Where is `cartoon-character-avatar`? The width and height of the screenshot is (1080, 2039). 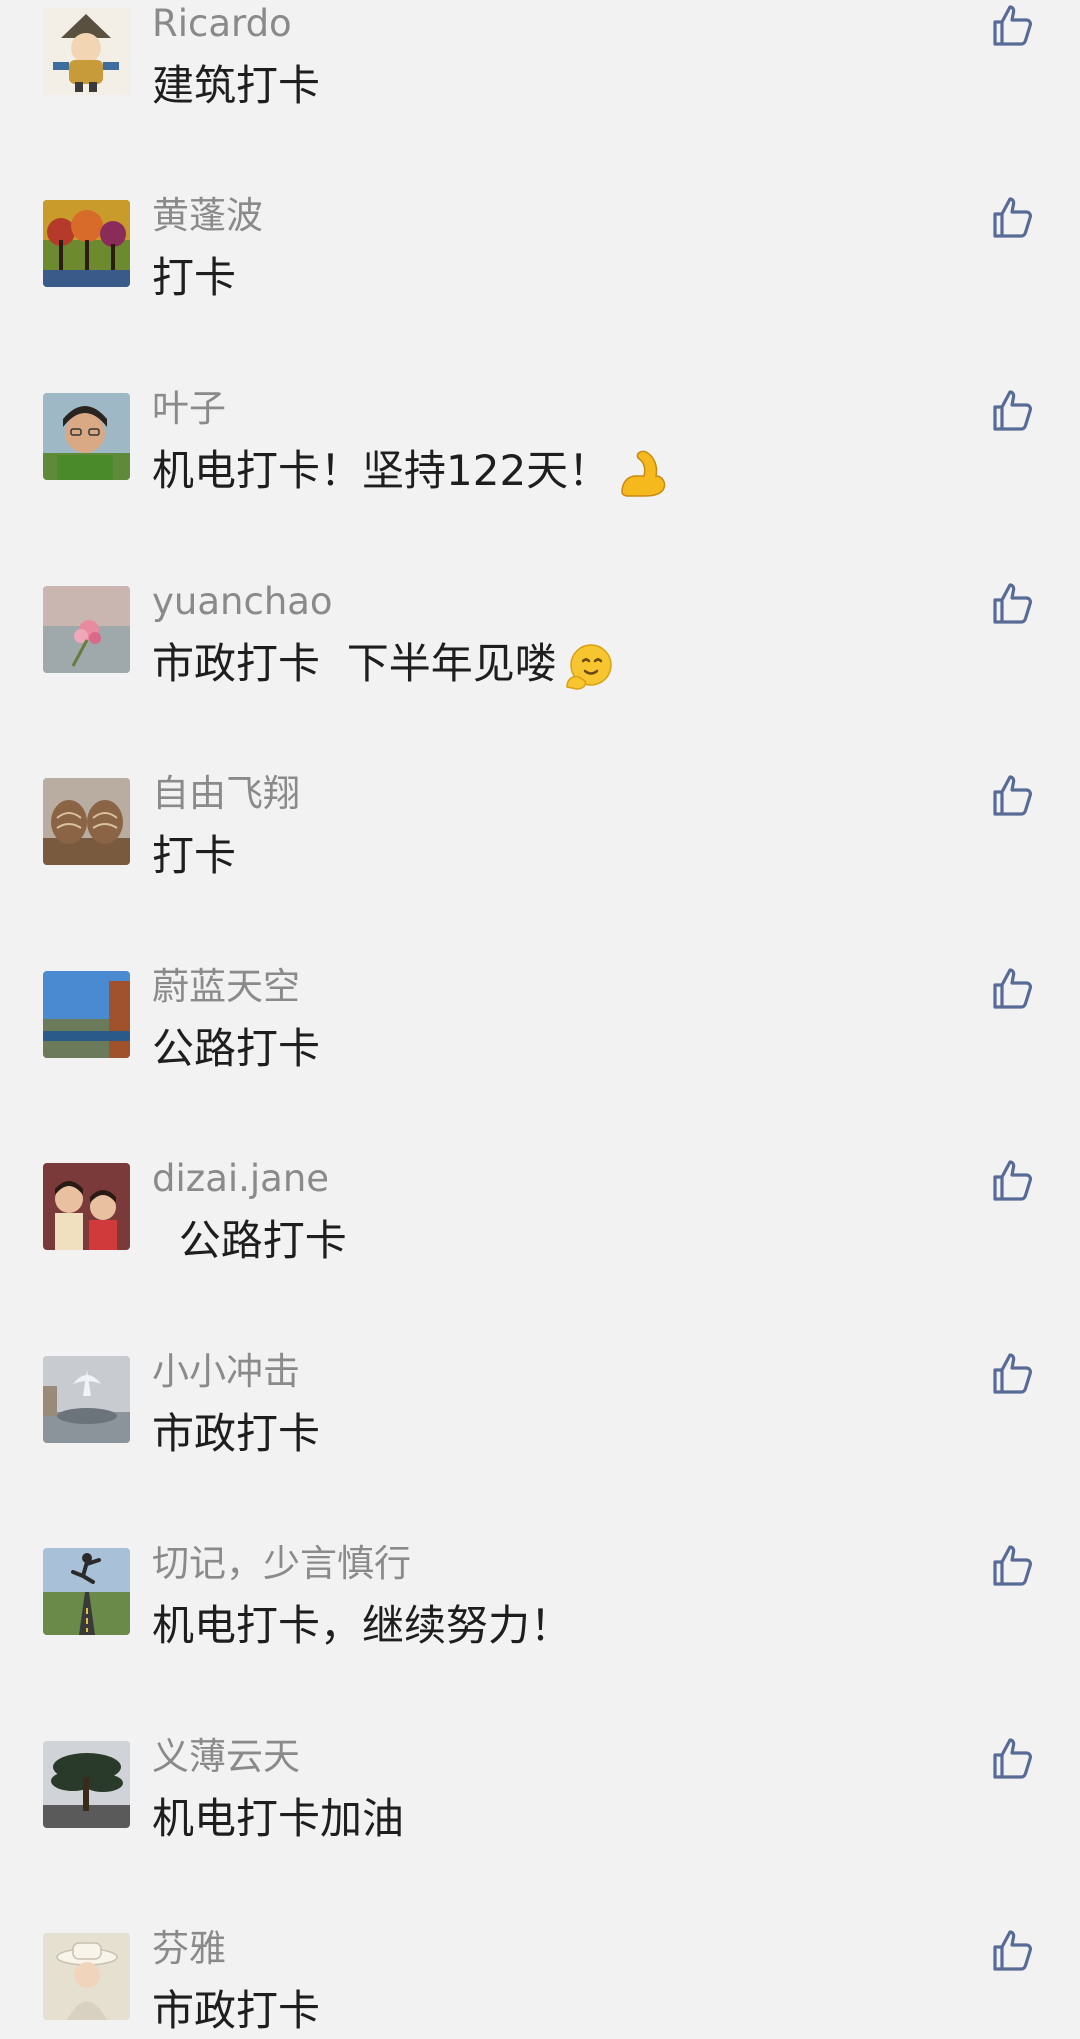 cartoon-character-avatar is located at coordinates (86, 51).